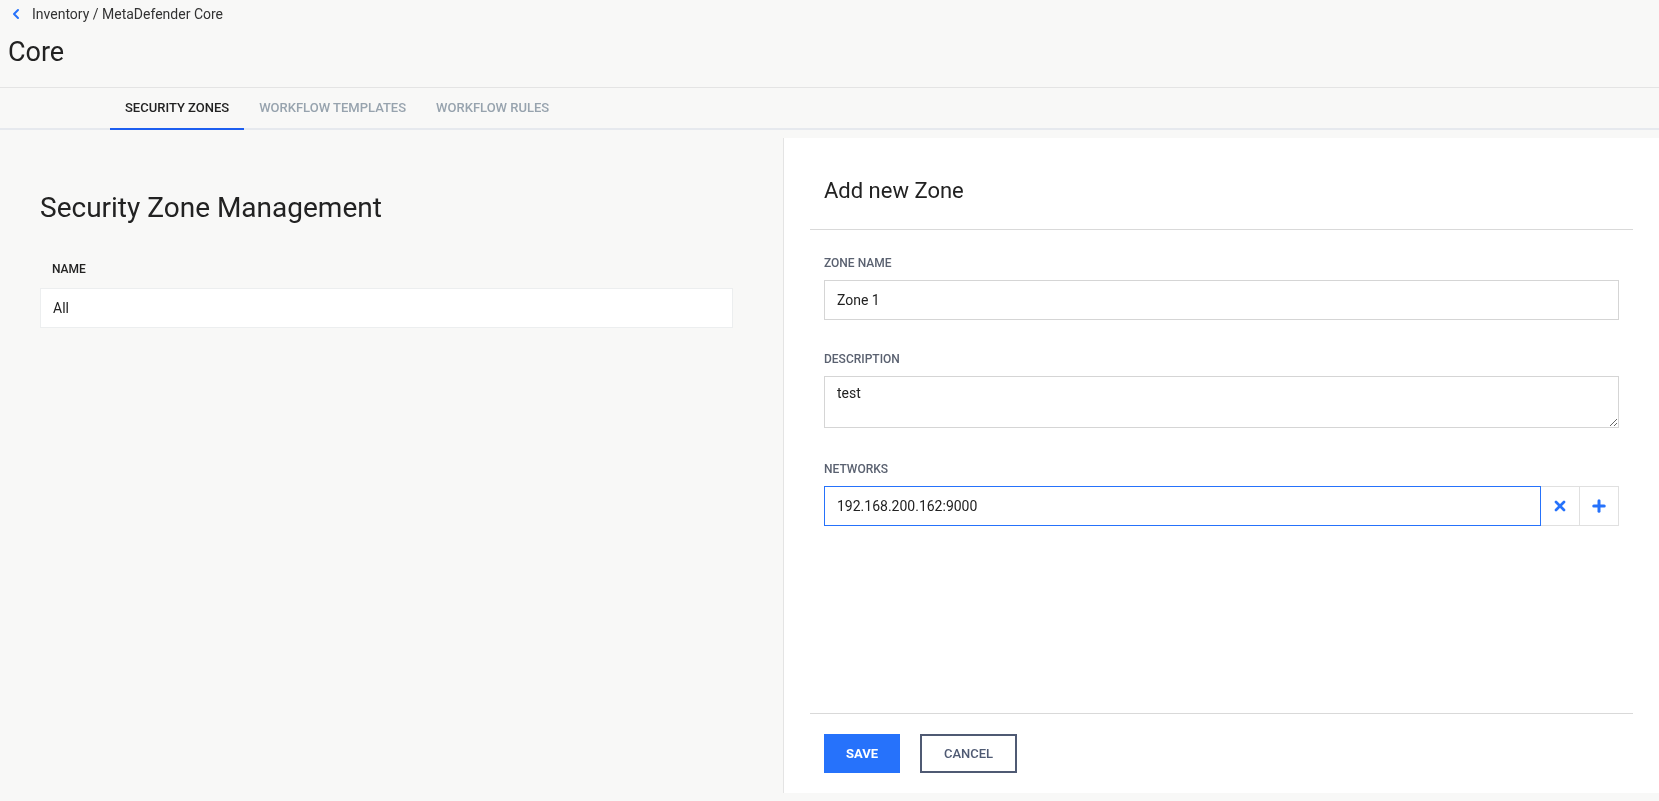  Describe the element at coordinates (862, 753) in the screenshot. I see `save-button: SAVE` at that location.